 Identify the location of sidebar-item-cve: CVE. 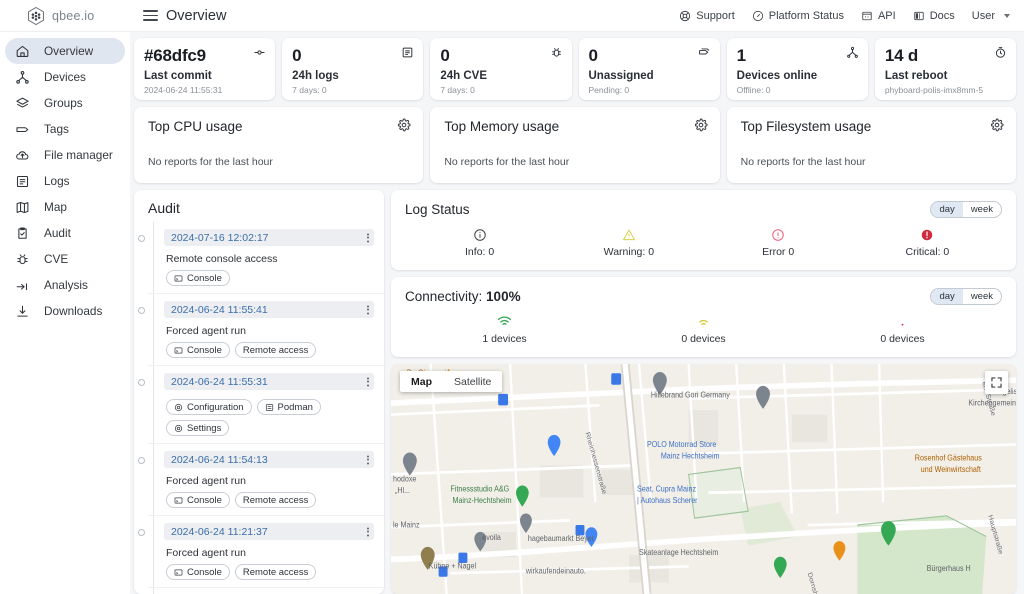
(65, 259).